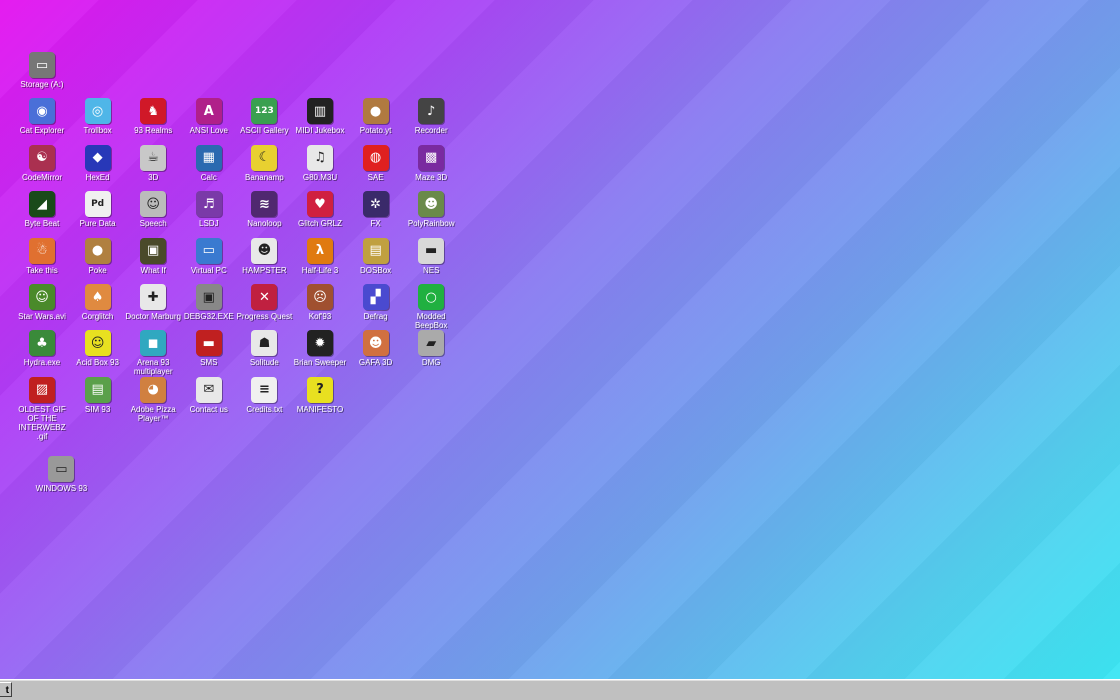 Image resolution: width=1120 pixels, height=700 pixels. Describe the element at coordinates (320, 116) in the screenshot. I see `desktop-icon-midi-jukebox: ▥ MIDI Jukebox` at that location.